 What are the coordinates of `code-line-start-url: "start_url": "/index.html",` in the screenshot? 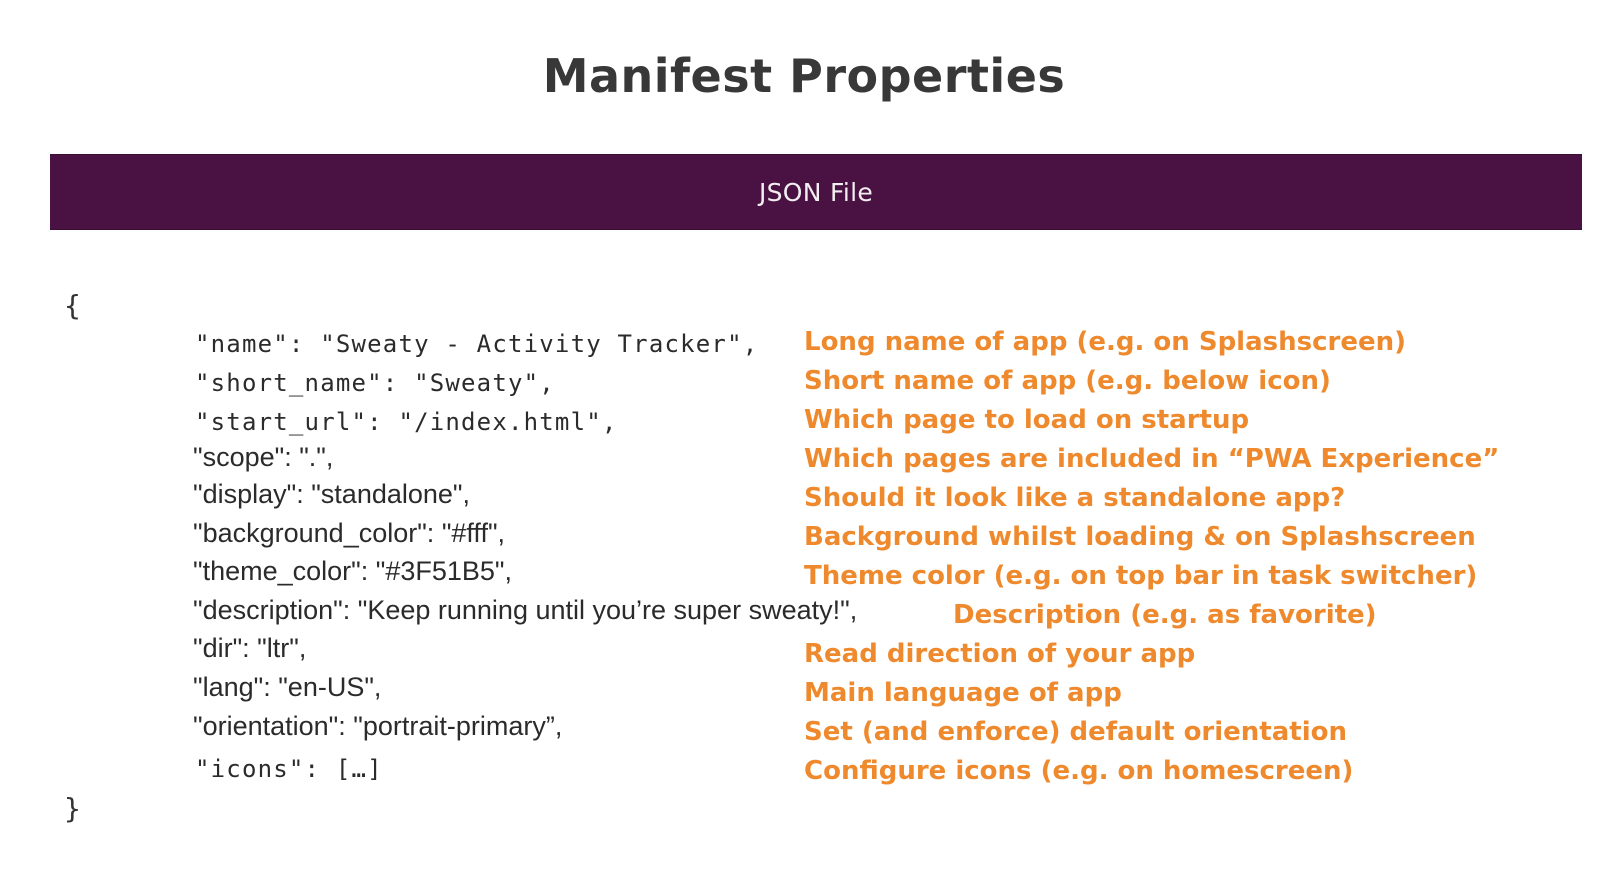 It's located at (406, 422).